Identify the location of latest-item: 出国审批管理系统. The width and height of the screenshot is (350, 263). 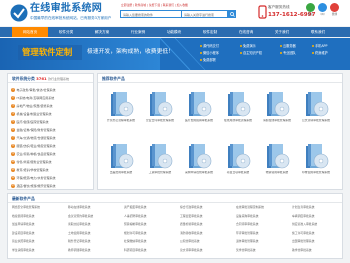
(318, 241).